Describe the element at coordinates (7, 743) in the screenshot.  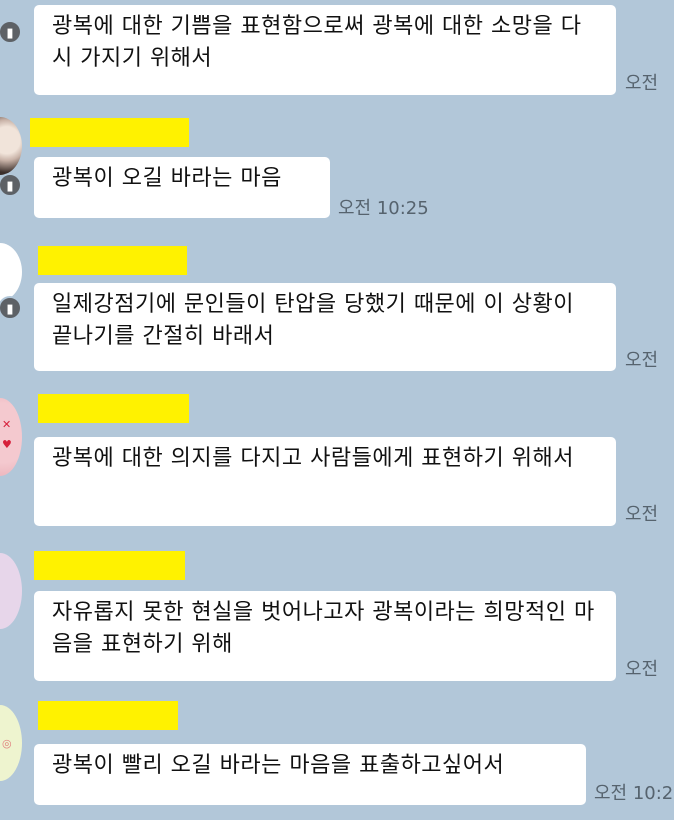
I see `avatar-decoration: ◎` at that location.